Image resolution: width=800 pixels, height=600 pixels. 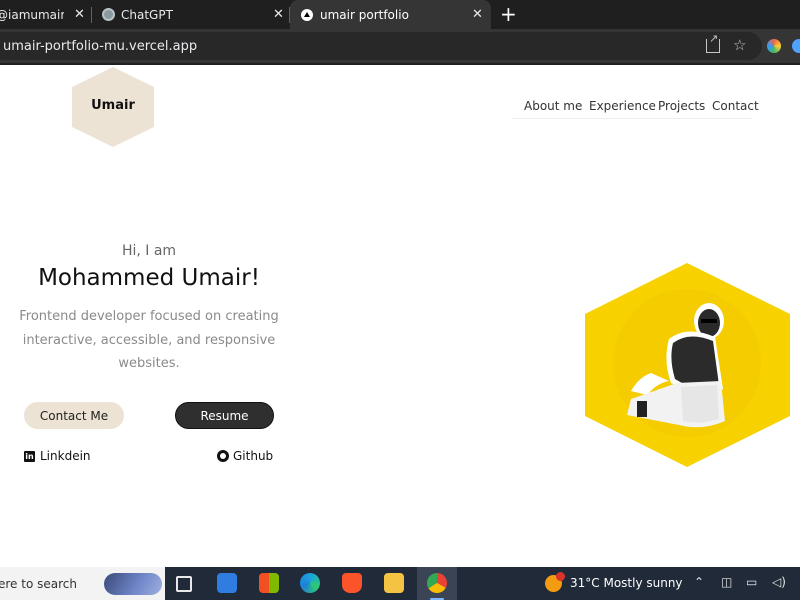 I want to click on chrome-browser-icon, so click(x=437, y=583).